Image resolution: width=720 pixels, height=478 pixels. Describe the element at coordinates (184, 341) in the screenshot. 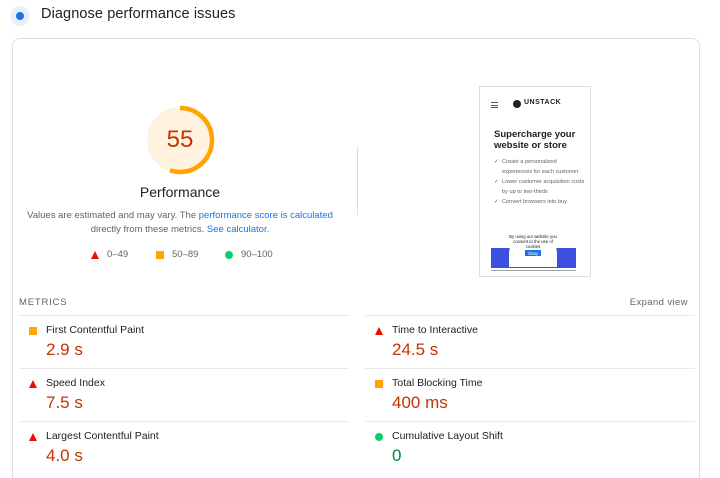

I see `metric-first-contentful-paint: First Contentful Paint 2.9 s` at that location.